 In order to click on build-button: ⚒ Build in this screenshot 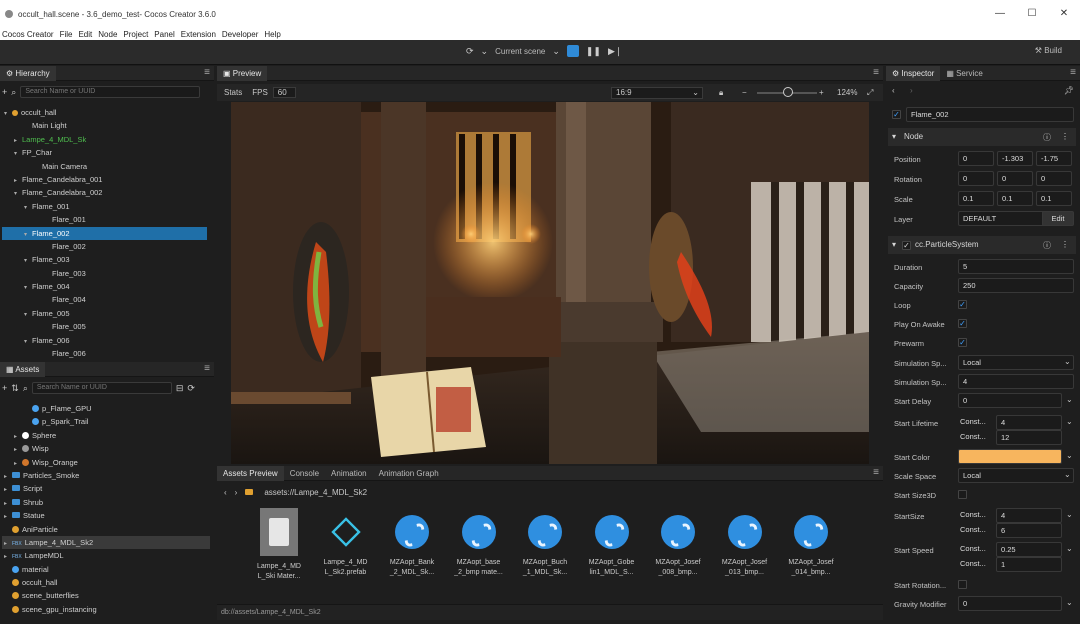, I will do `click(1048, 50)`.